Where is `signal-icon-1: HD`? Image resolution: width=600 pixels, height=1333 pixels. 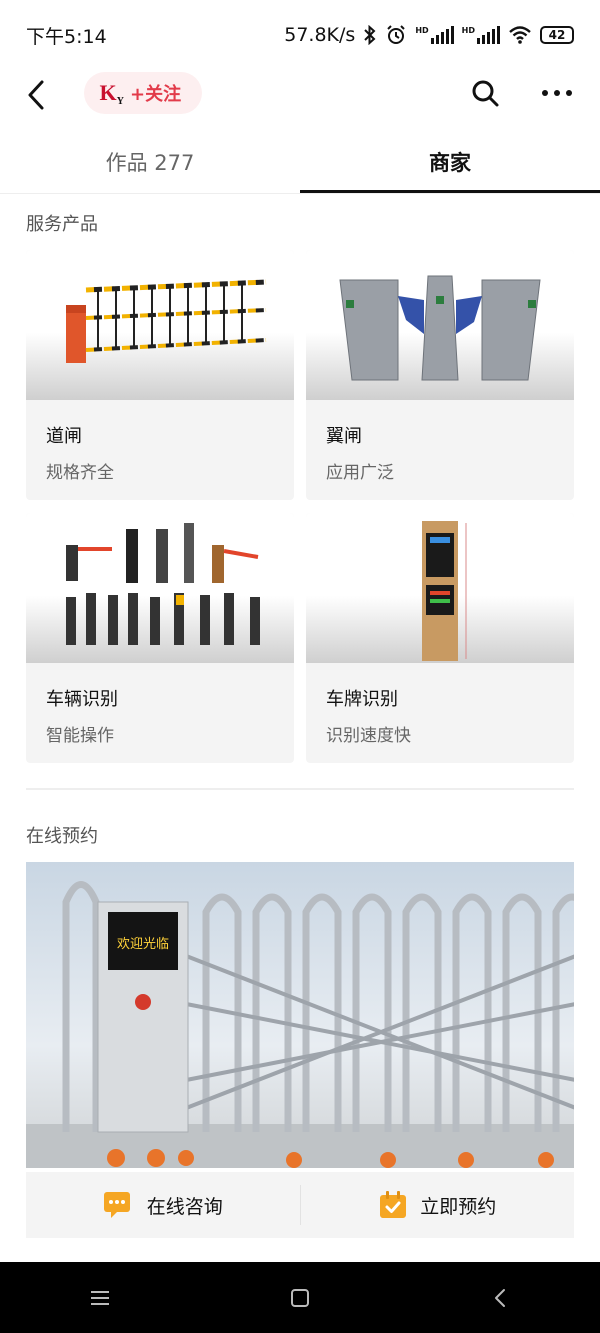 signal-icon-1: HD is located at coordinates (434, 35).